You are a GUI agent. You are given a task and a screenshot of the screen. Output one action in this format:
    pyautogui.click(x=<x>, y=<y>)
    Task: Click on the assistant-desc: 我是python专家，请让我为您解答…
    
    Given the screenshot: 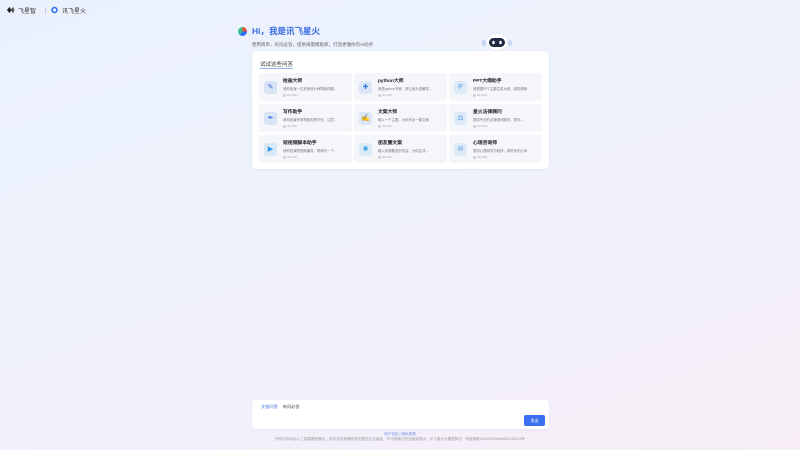 What is the action you would take?
    pyautogui.click(x=405, y=89)
    